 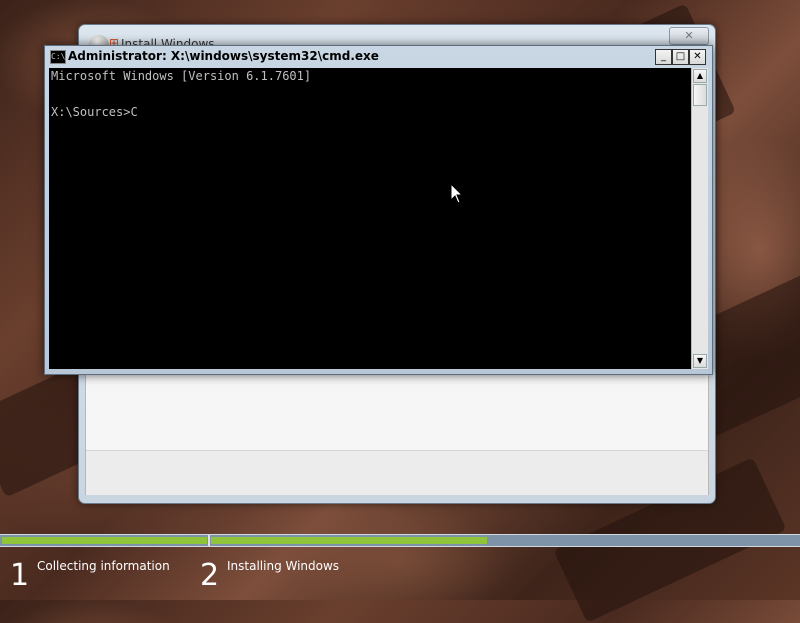 I want to click on scroll-up-icon: ▲, so click(x=700, y=76).